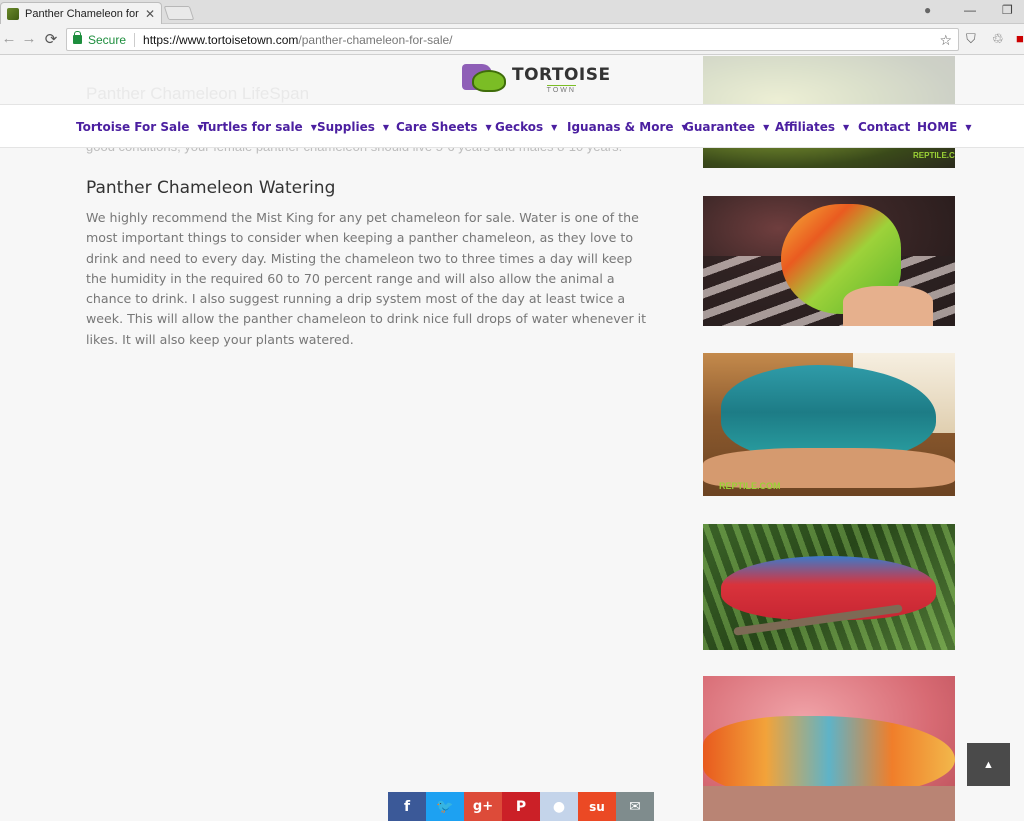  I want to click on sidebar-image-chameleon-3: REPTILE.COM, so click(829, 424).